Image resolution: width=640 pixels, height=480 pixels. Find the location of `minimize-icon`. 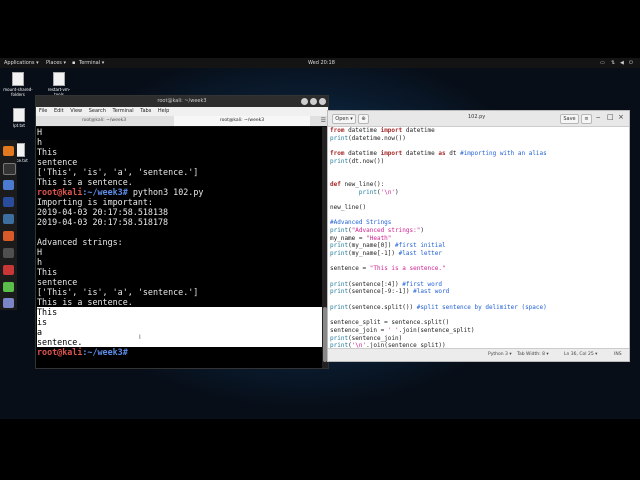

minimize-icon is located at coordinates (304, 101).